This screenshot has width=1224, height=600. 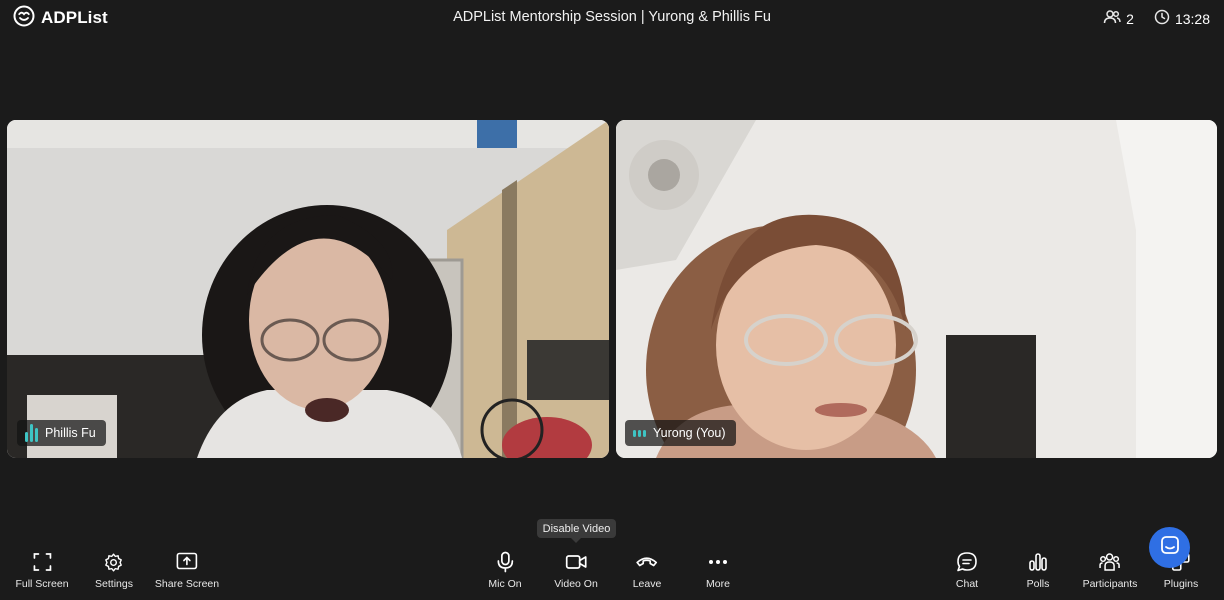 I want to click on participants-button: Participants, so click(x=1110, y=572).